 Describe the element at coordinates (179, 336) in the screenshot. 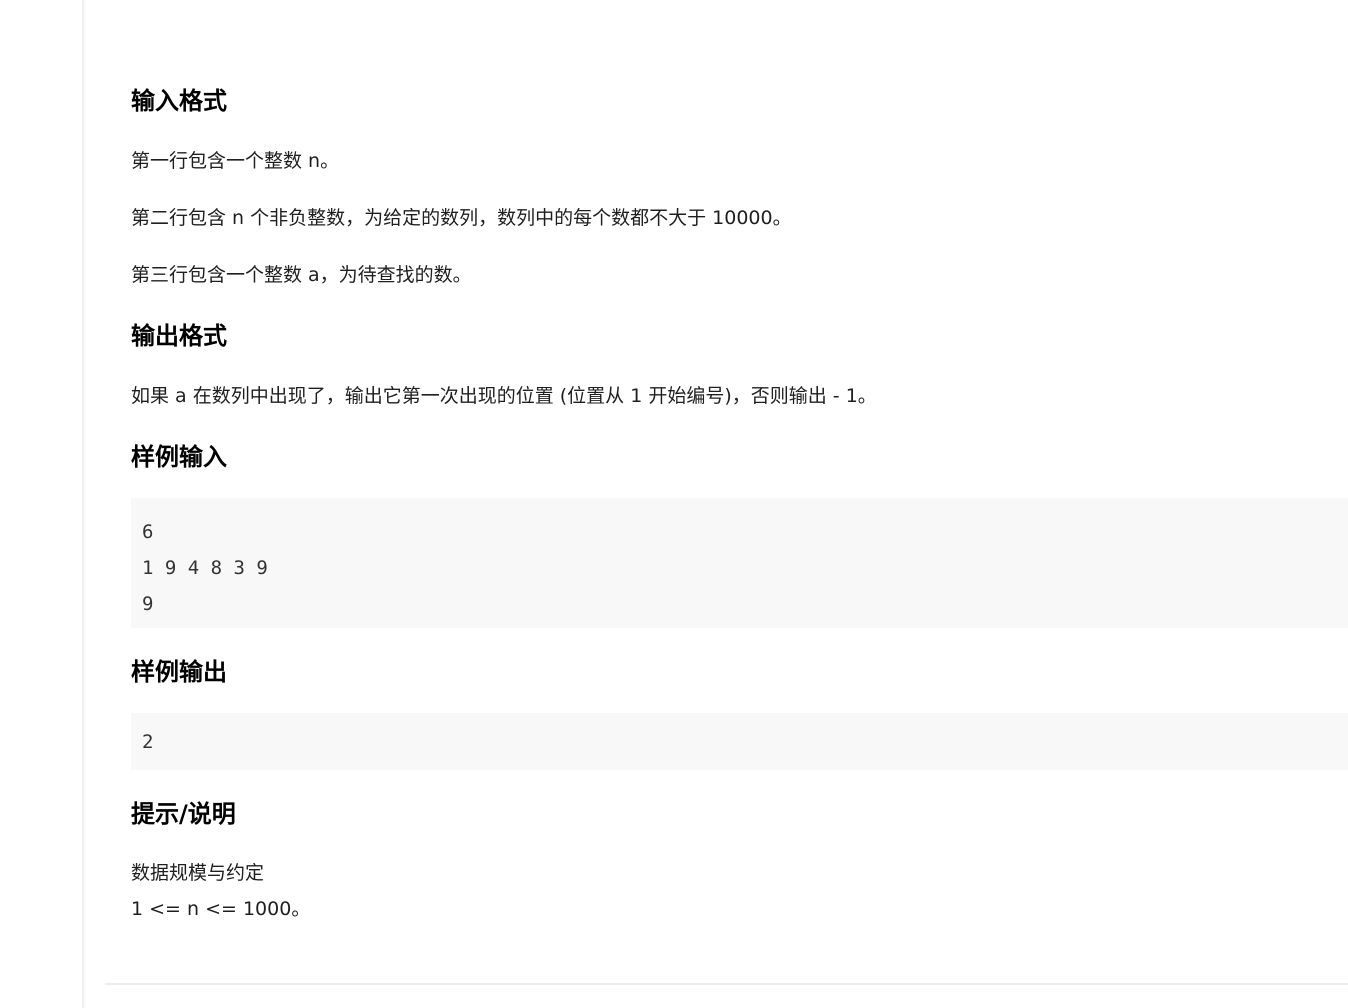

I see `output-format-heading: 输出格式` at that location.